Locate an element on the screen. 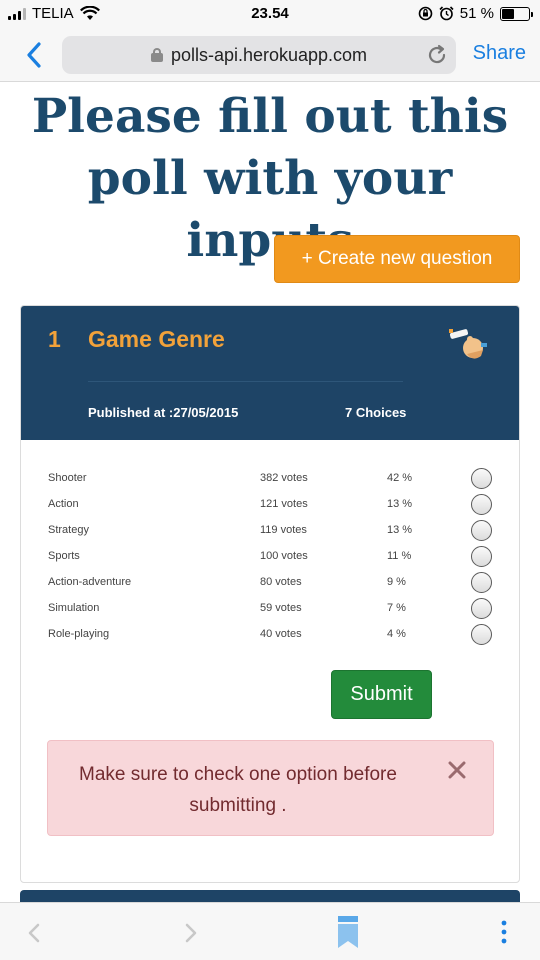 Image resolution: width=540 pixels, height=960 pixels. option-percent: 4 % is located at coordinates (396, 634).